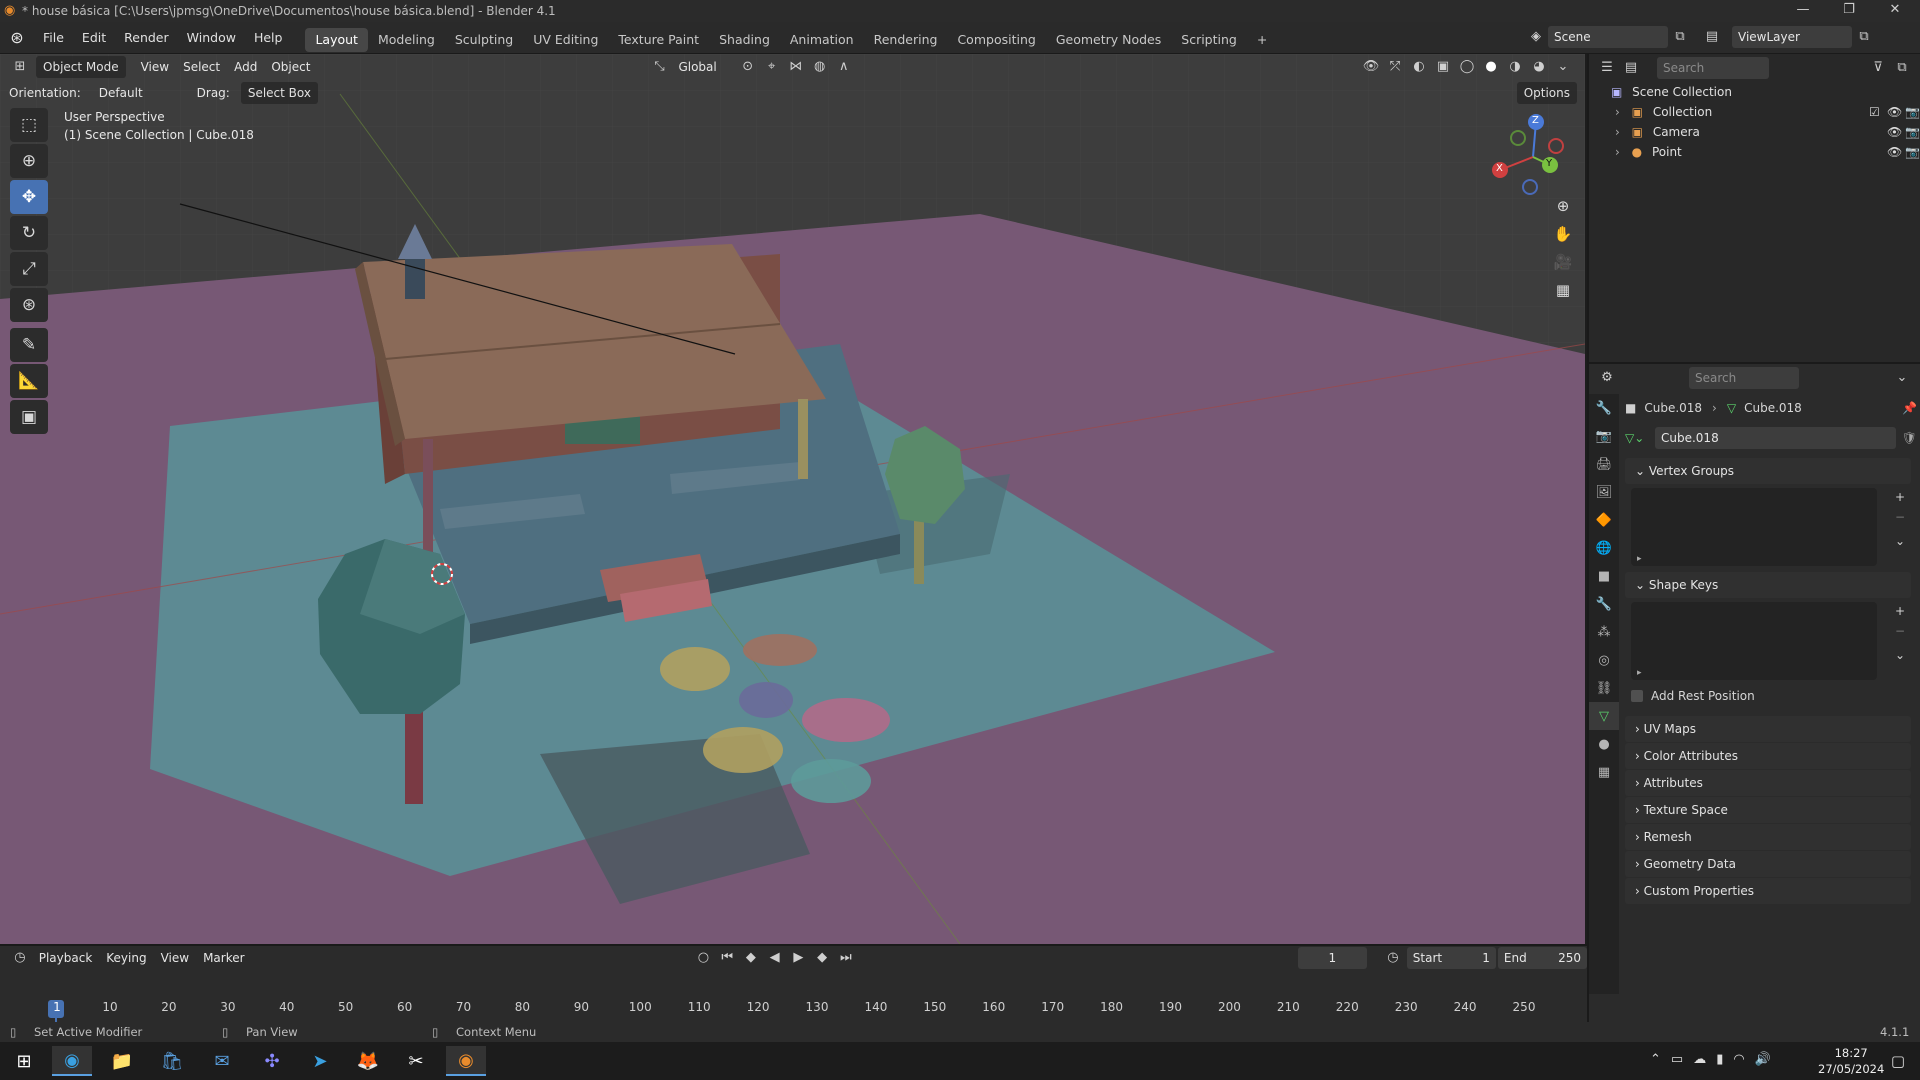 The image size is (1920, 1080). I want to click on shape-keys-list: + − ⌄ ▸, so click(1768, 641).